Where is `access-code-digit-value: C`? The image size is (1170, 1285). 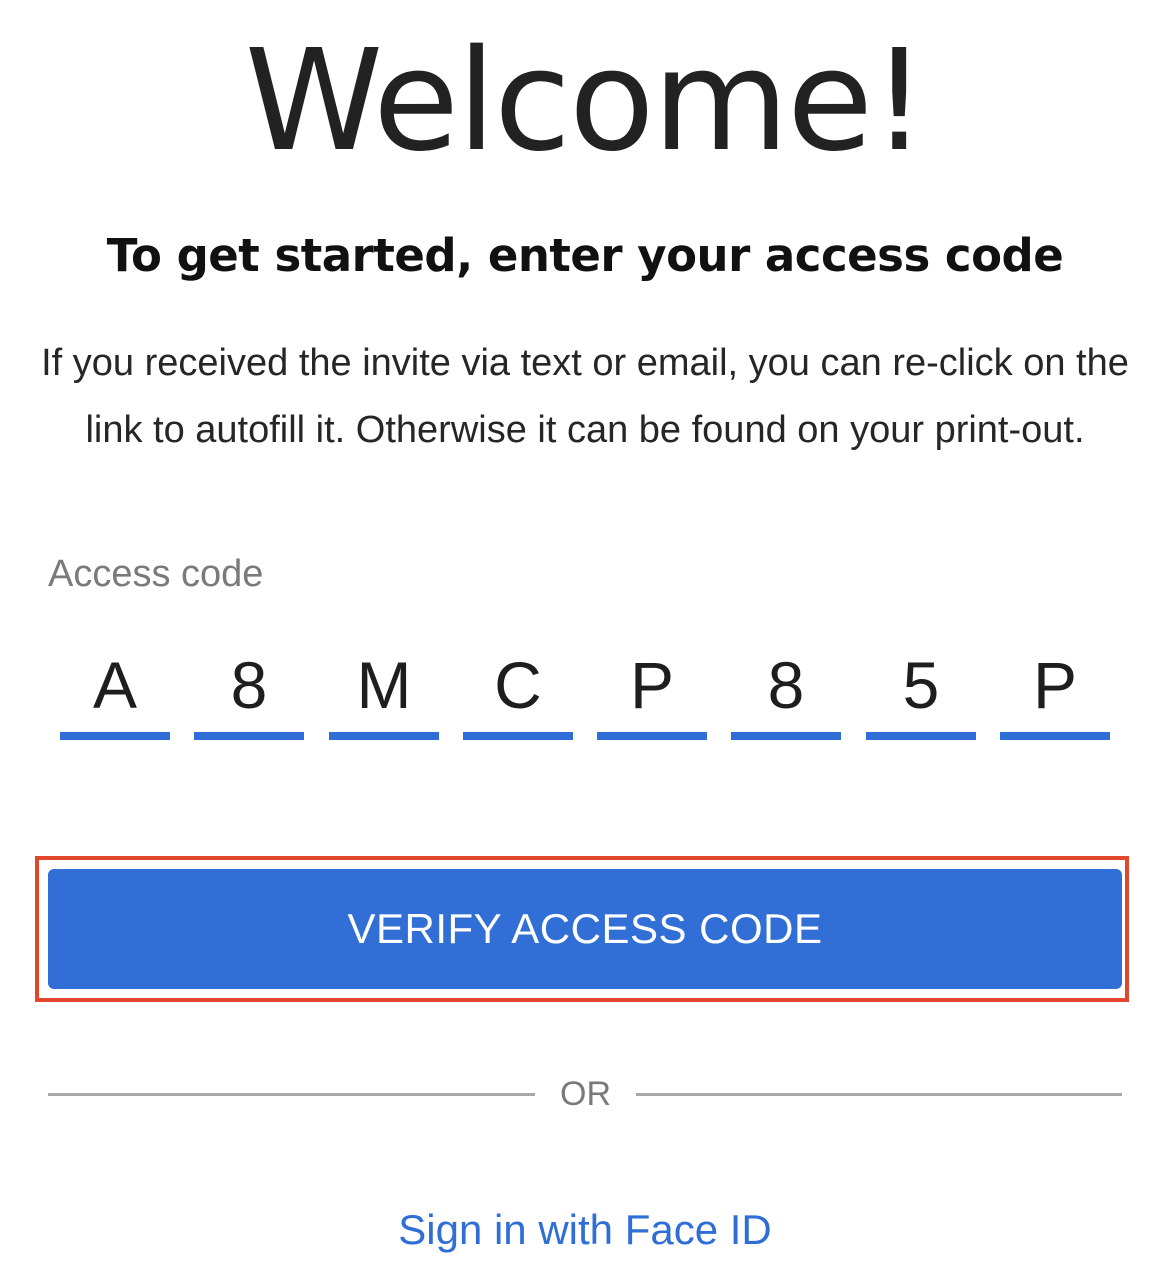
access-code-digit-value: C is located at coordinates (518, 685).